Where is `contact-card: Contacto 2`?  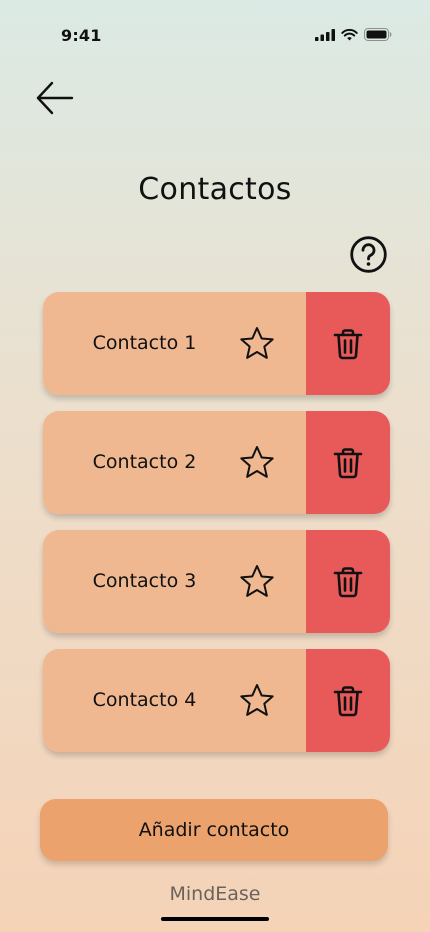
contact-card: Contacto 2 is located at coordinates (216, 462).